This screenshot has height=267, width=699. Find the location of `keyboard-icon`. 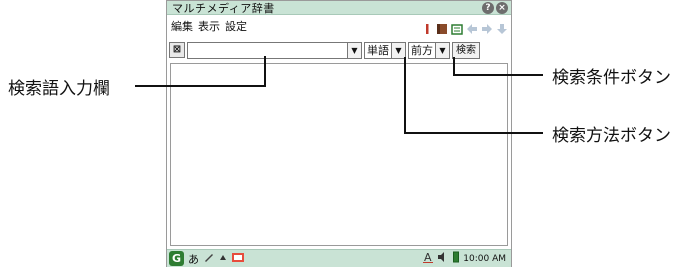

keyboard-icon is located at coordinates (238, 258).